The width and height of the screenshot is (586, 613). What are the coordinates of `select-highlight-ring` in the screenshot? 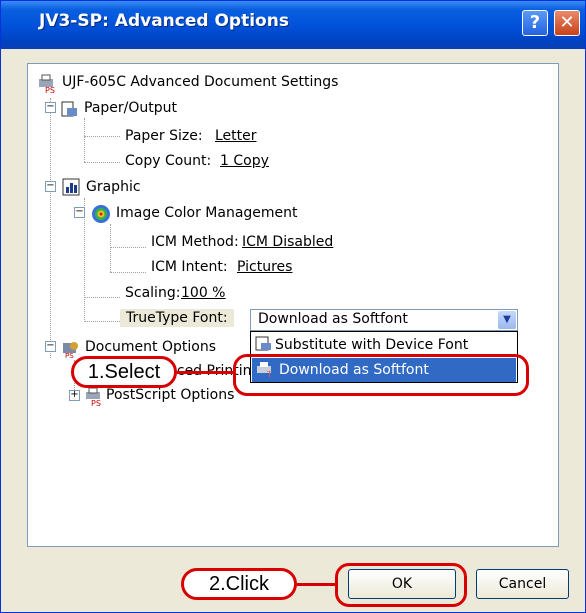 It's located at (381, 375).